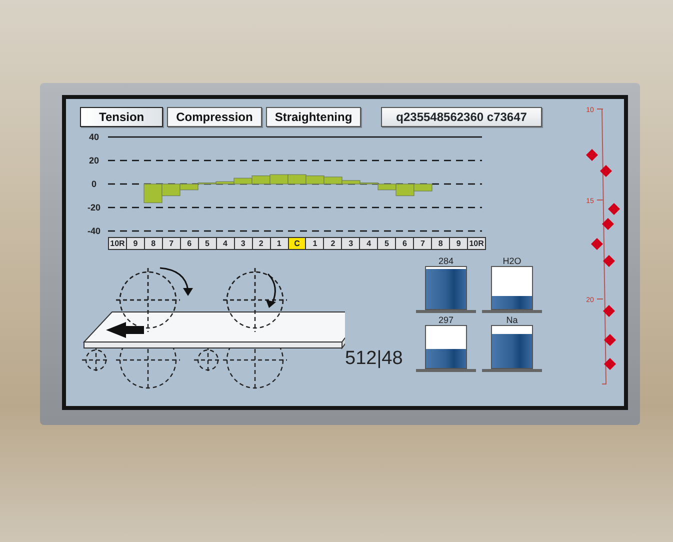 Image resolution: width=673 pixels, height=542 pixels. Describe the element at coordinates (374, 359) in the screenshot. I see `roll-reading: 512|48` at that location.